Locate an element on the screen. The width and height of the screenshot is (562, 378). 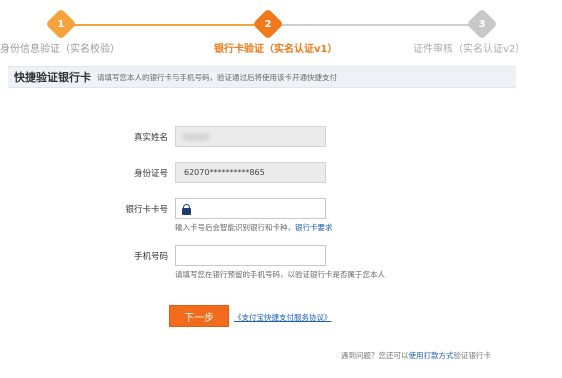
section-hint: 请填写您本人的银行卡与手机号码，验证通过后将使用该卡开通快捷支付 is located at coordinates (217, 77).